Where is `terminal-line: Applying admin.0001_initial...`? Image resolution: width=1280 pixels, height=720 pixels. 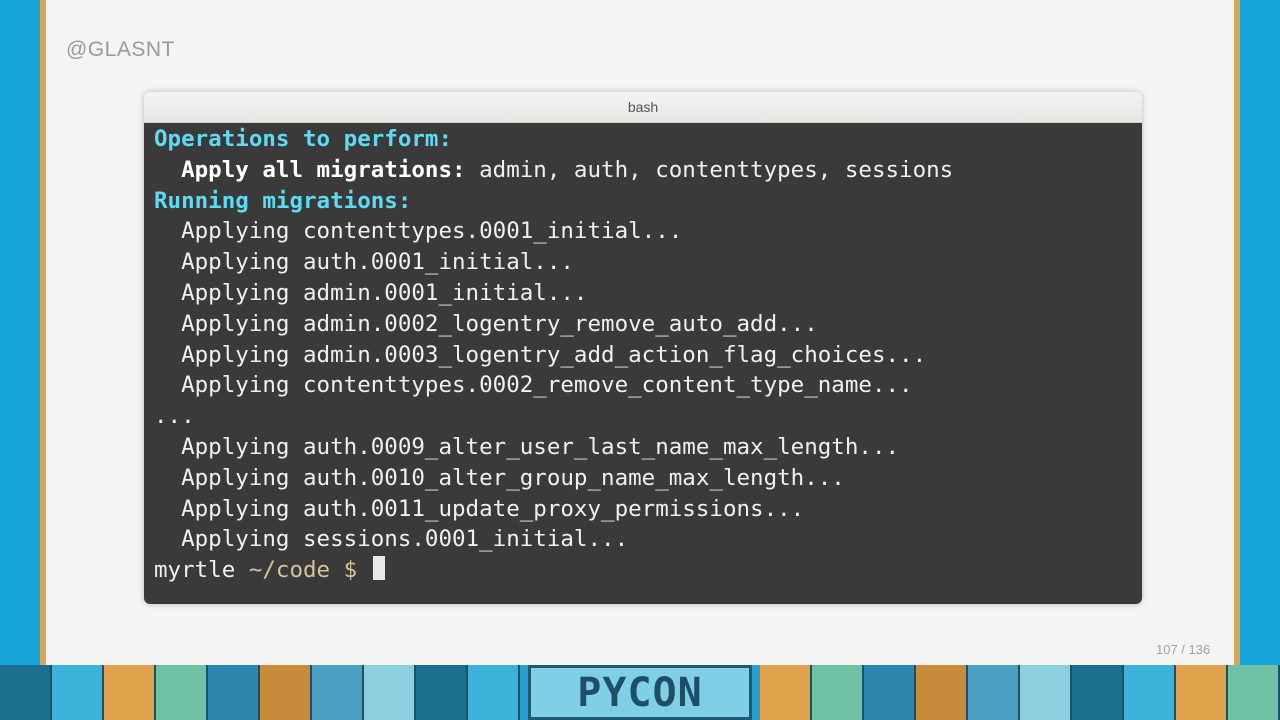 terminal-line: Applying admin.0001_initial... is located at coordinates (371, 293).